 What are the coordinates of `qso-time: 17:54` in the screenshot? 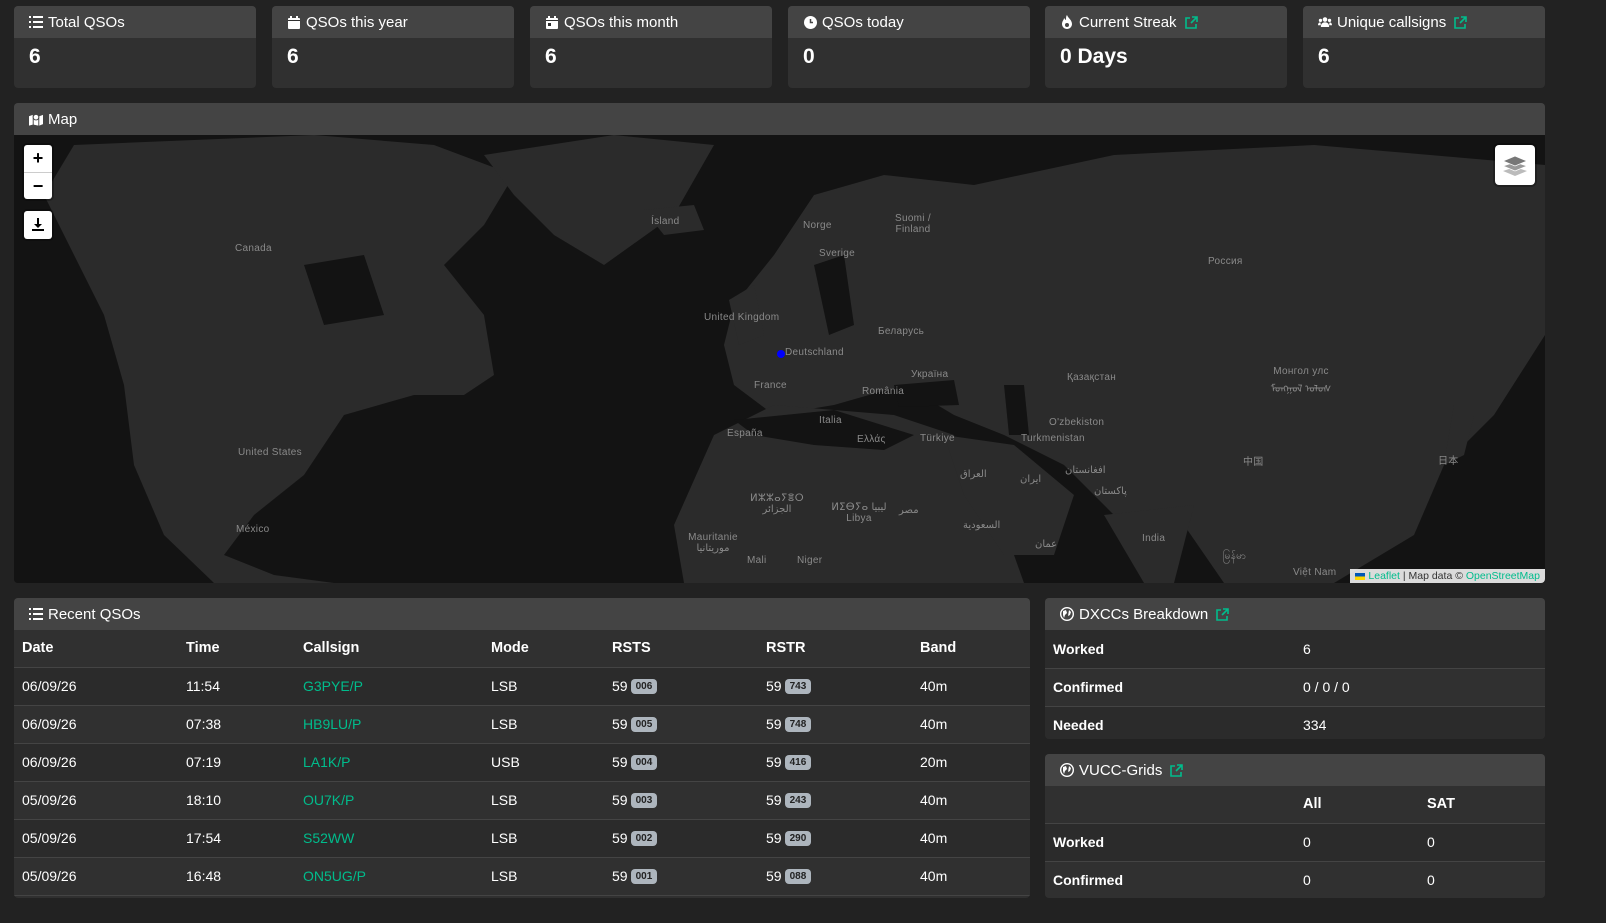 It's located at (236, 838).